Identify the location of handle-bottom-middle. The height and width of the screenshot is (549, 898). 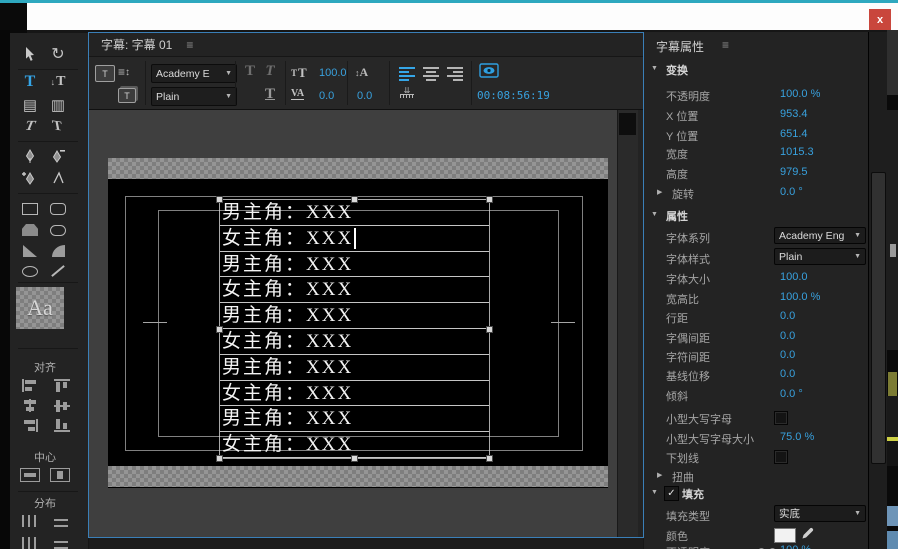
(354, 458).